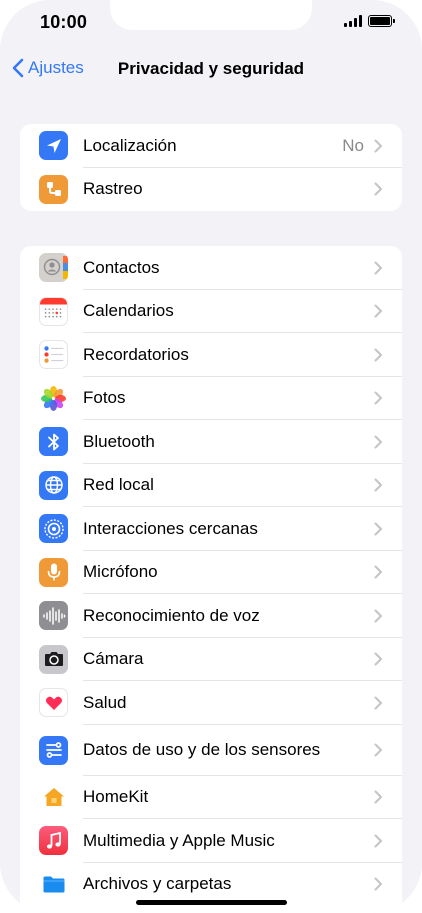 The width and height of the screenshot is (422, 913). I want to click on row-contactos: Contactos, so click(211, 268).